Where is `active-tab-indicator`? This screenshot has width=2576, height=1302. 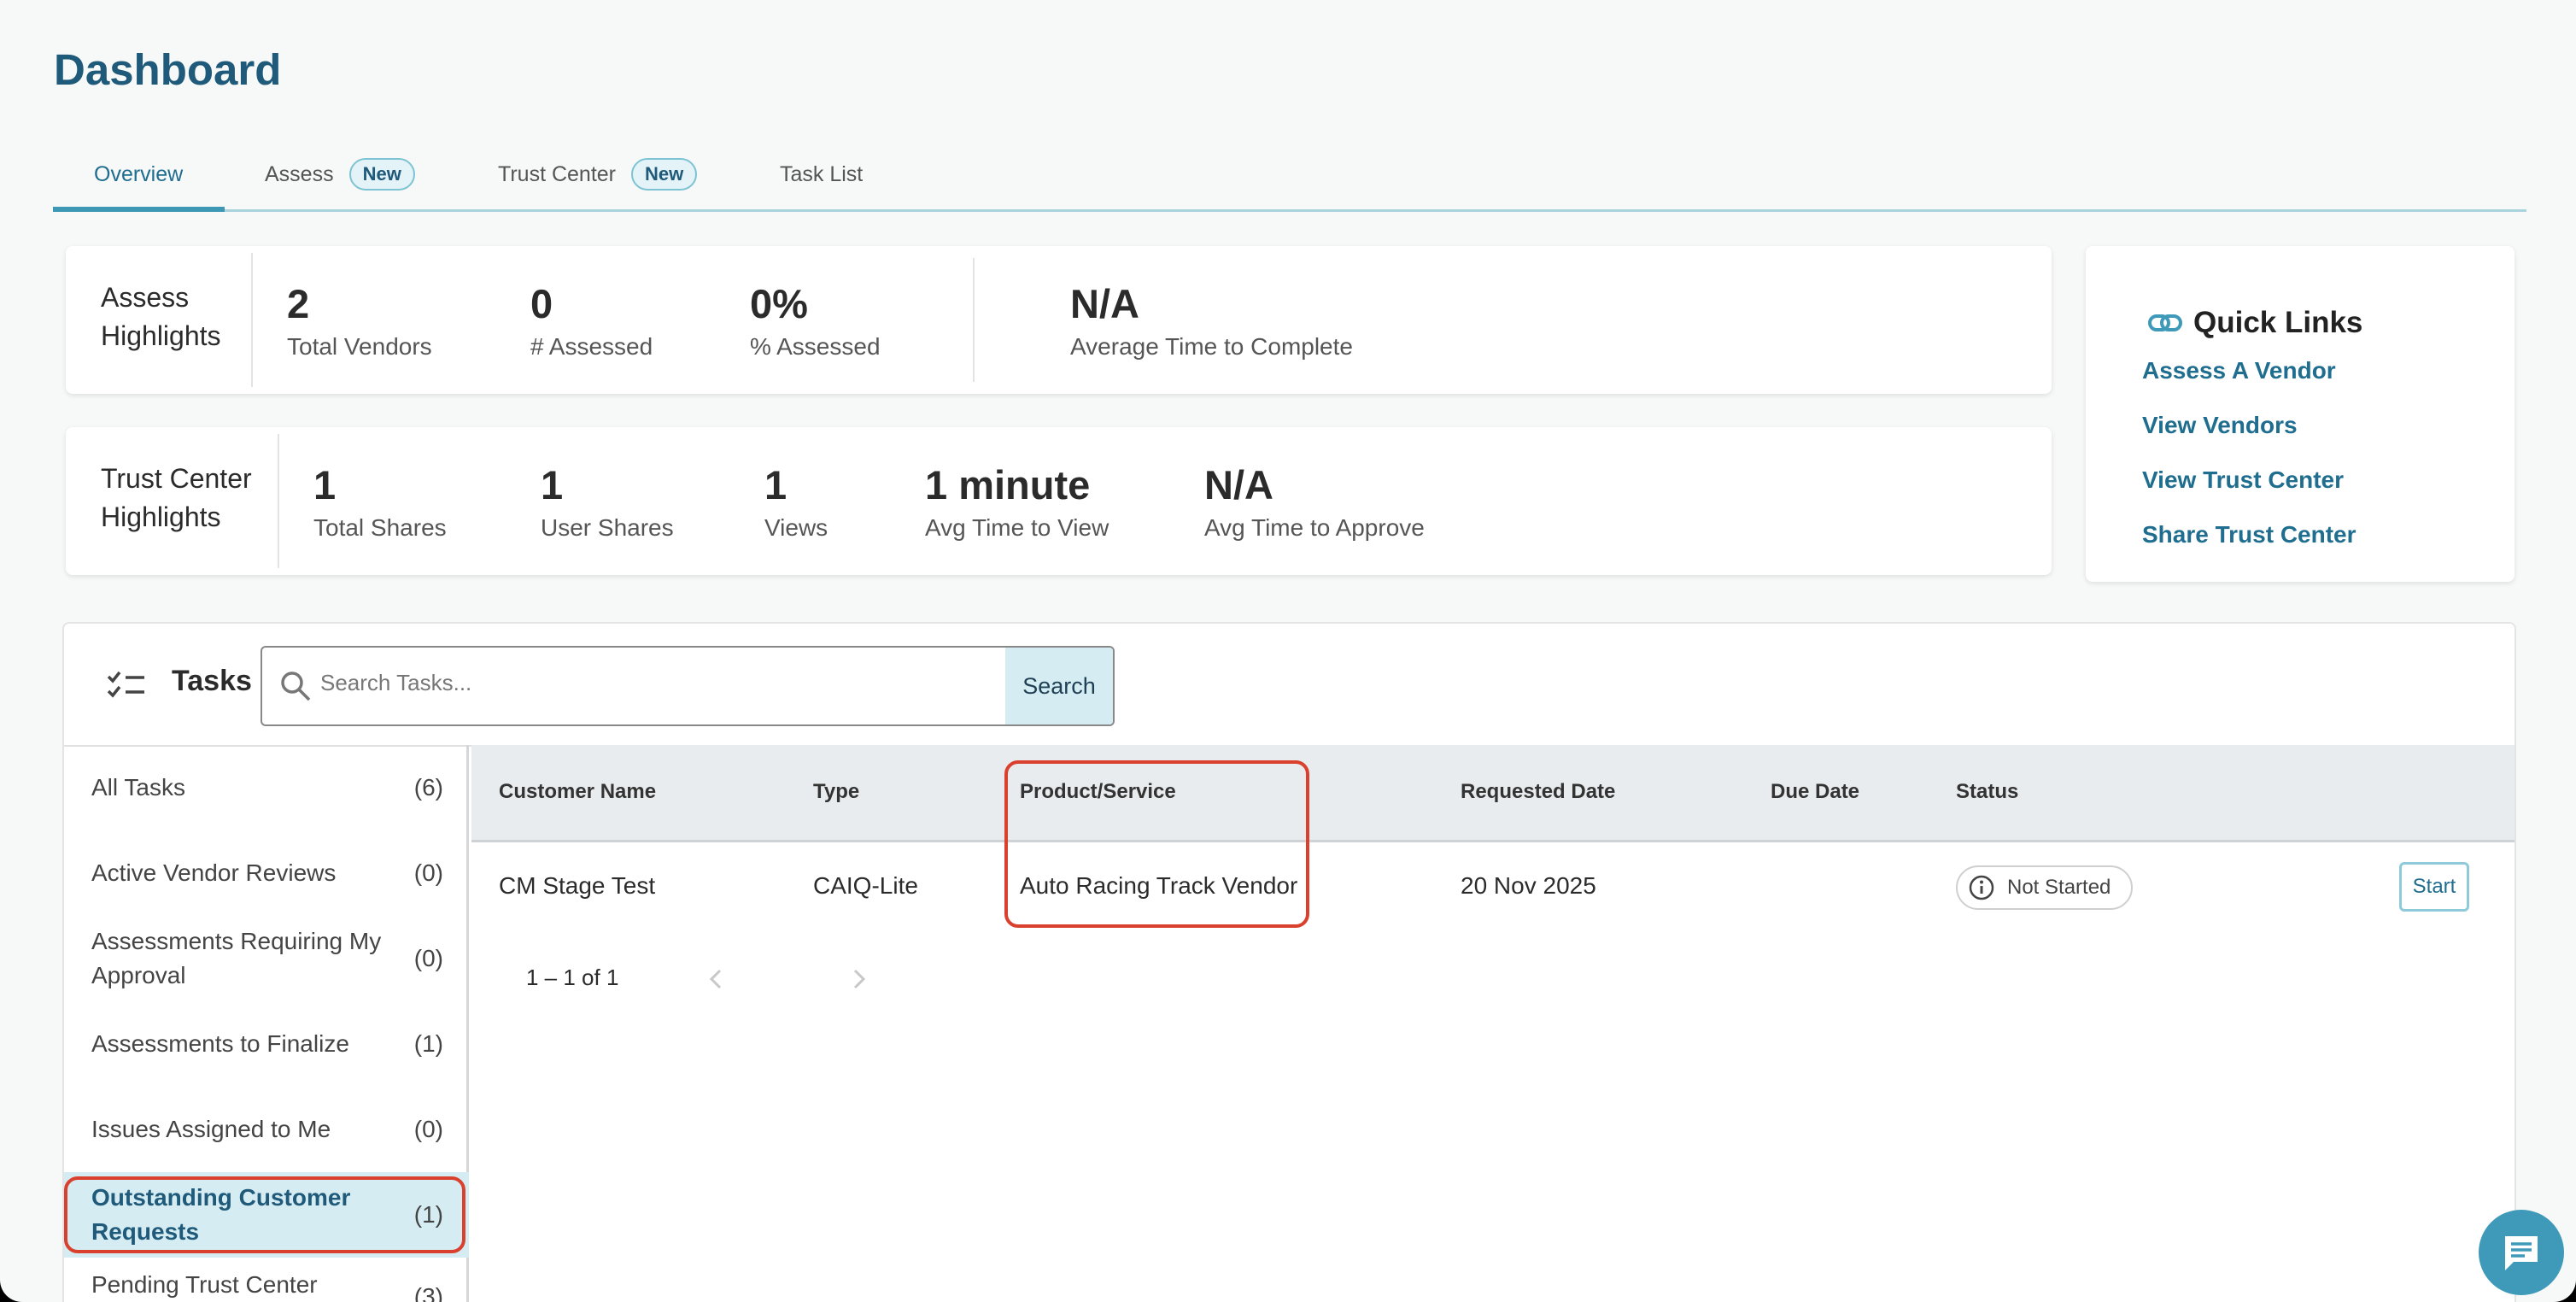
active-tab-indicator is located at coordinates (139, 210).